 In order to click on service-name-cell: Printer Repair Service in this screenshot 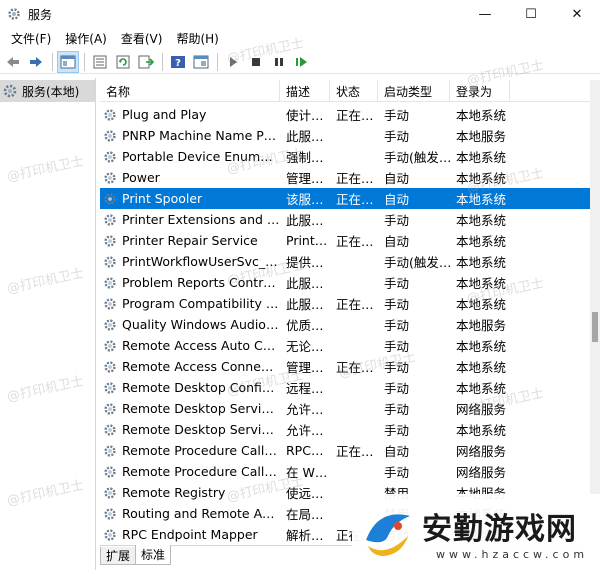, I will do `click(190, 241)`.